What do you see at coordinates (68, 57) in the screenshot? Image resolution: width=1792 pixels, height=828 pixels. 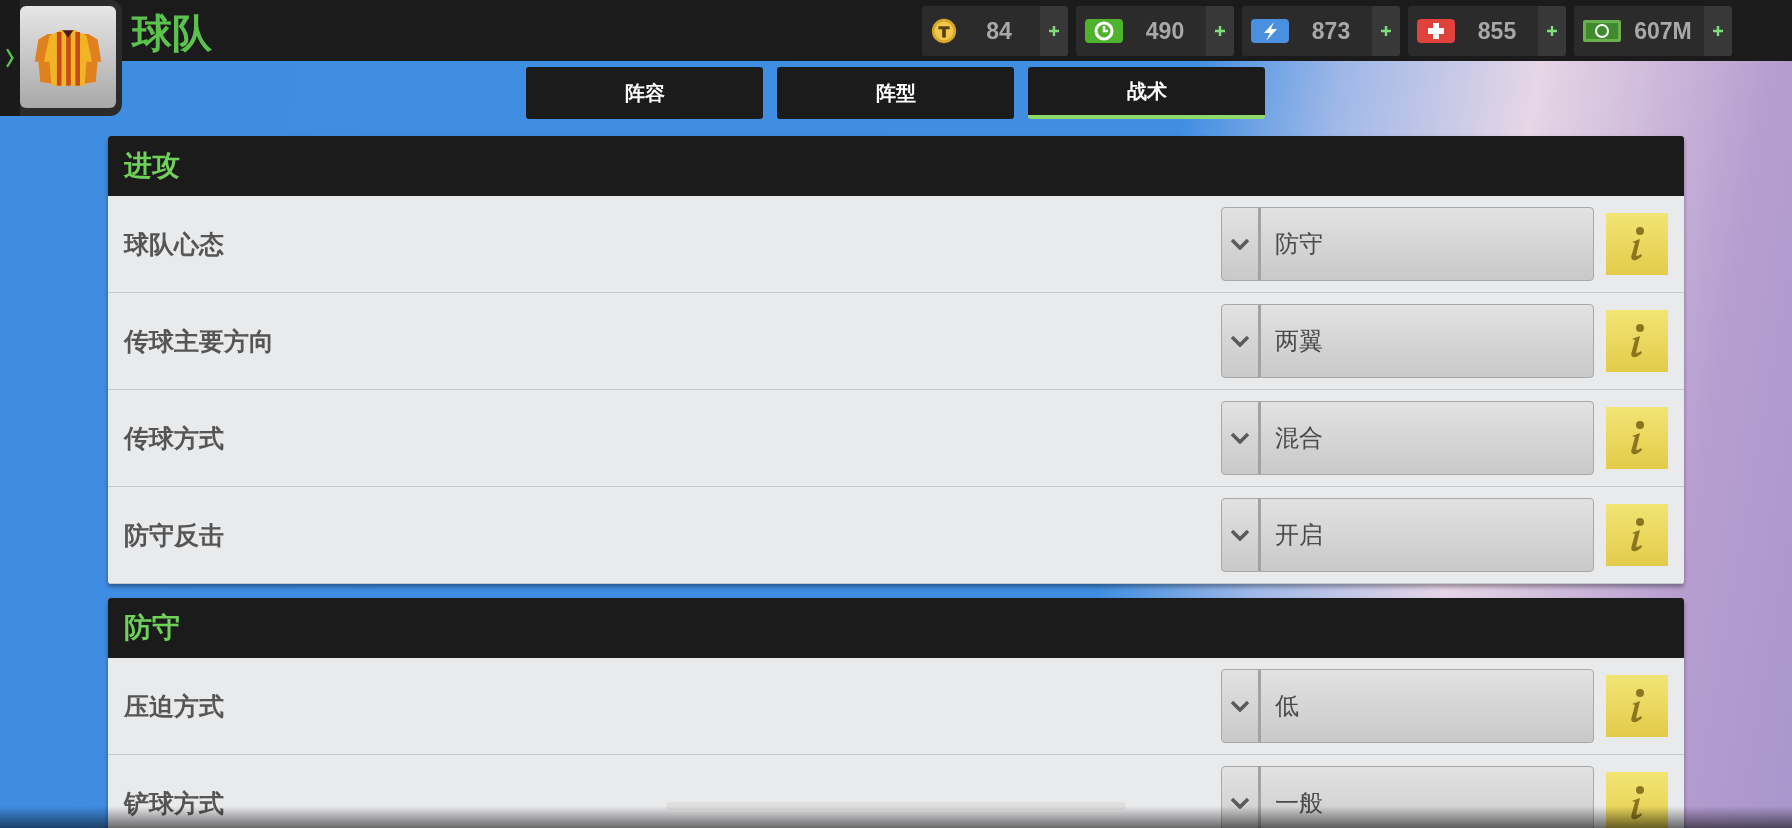 I see `team-logo` at bounding box center [68, 57].